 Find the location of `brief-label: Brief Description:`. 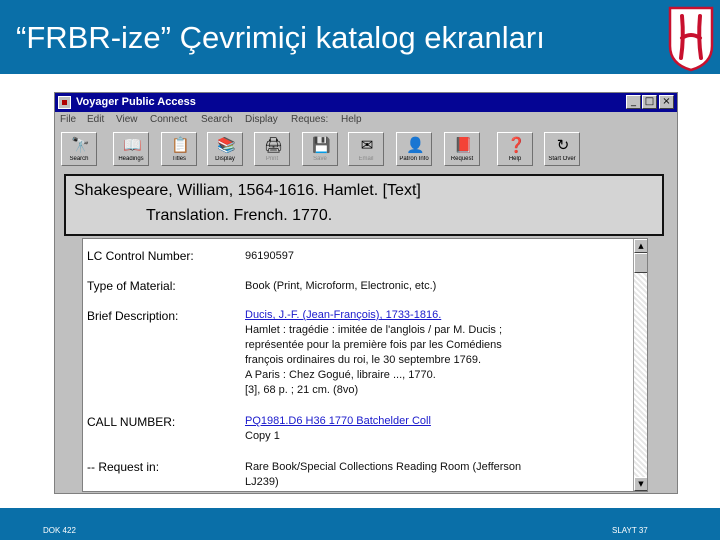

brief-label: Brief Description: is located at coordinates (133, 316).